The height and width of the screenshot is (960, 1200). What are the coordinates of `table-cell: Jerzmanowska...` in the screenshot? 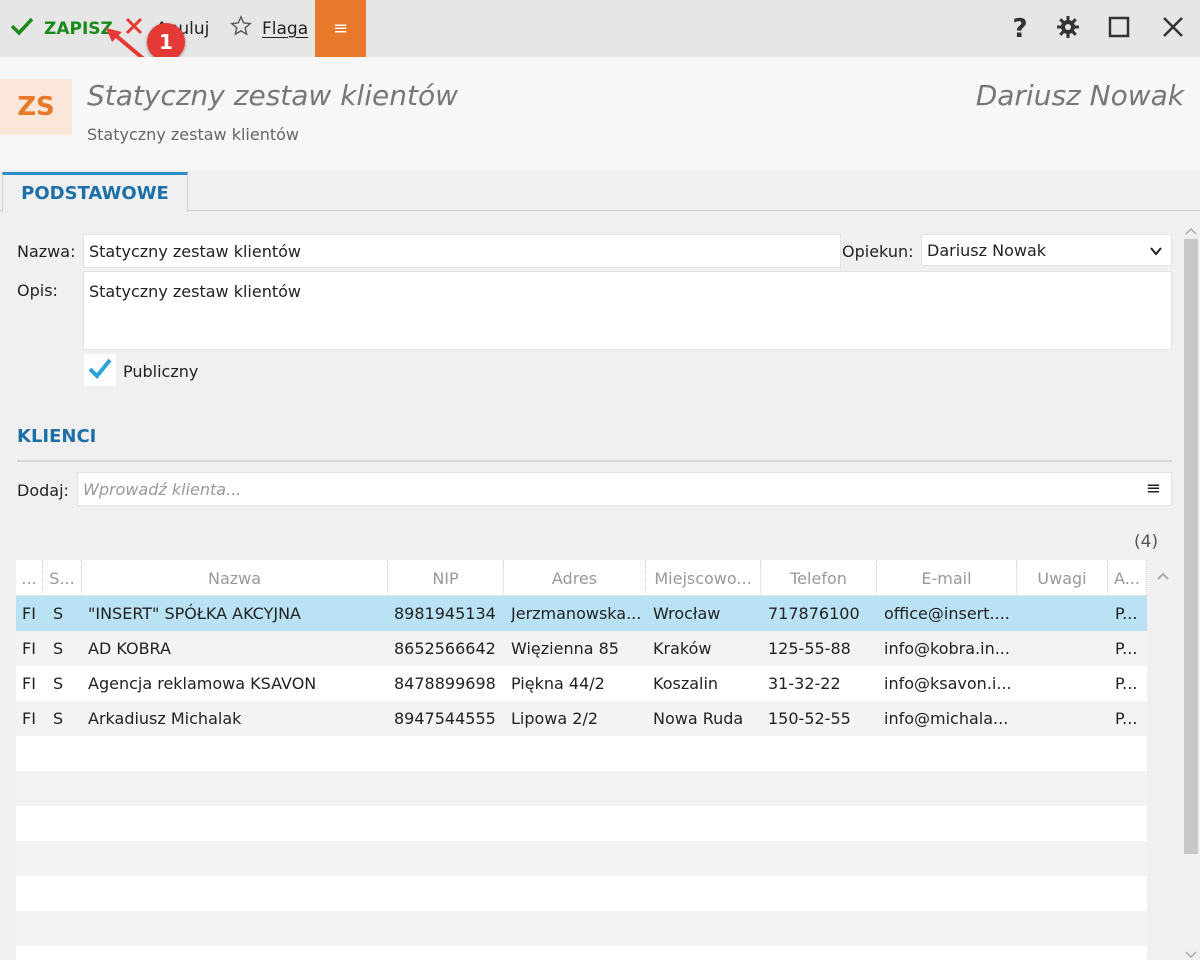 It's located at (576, 613).